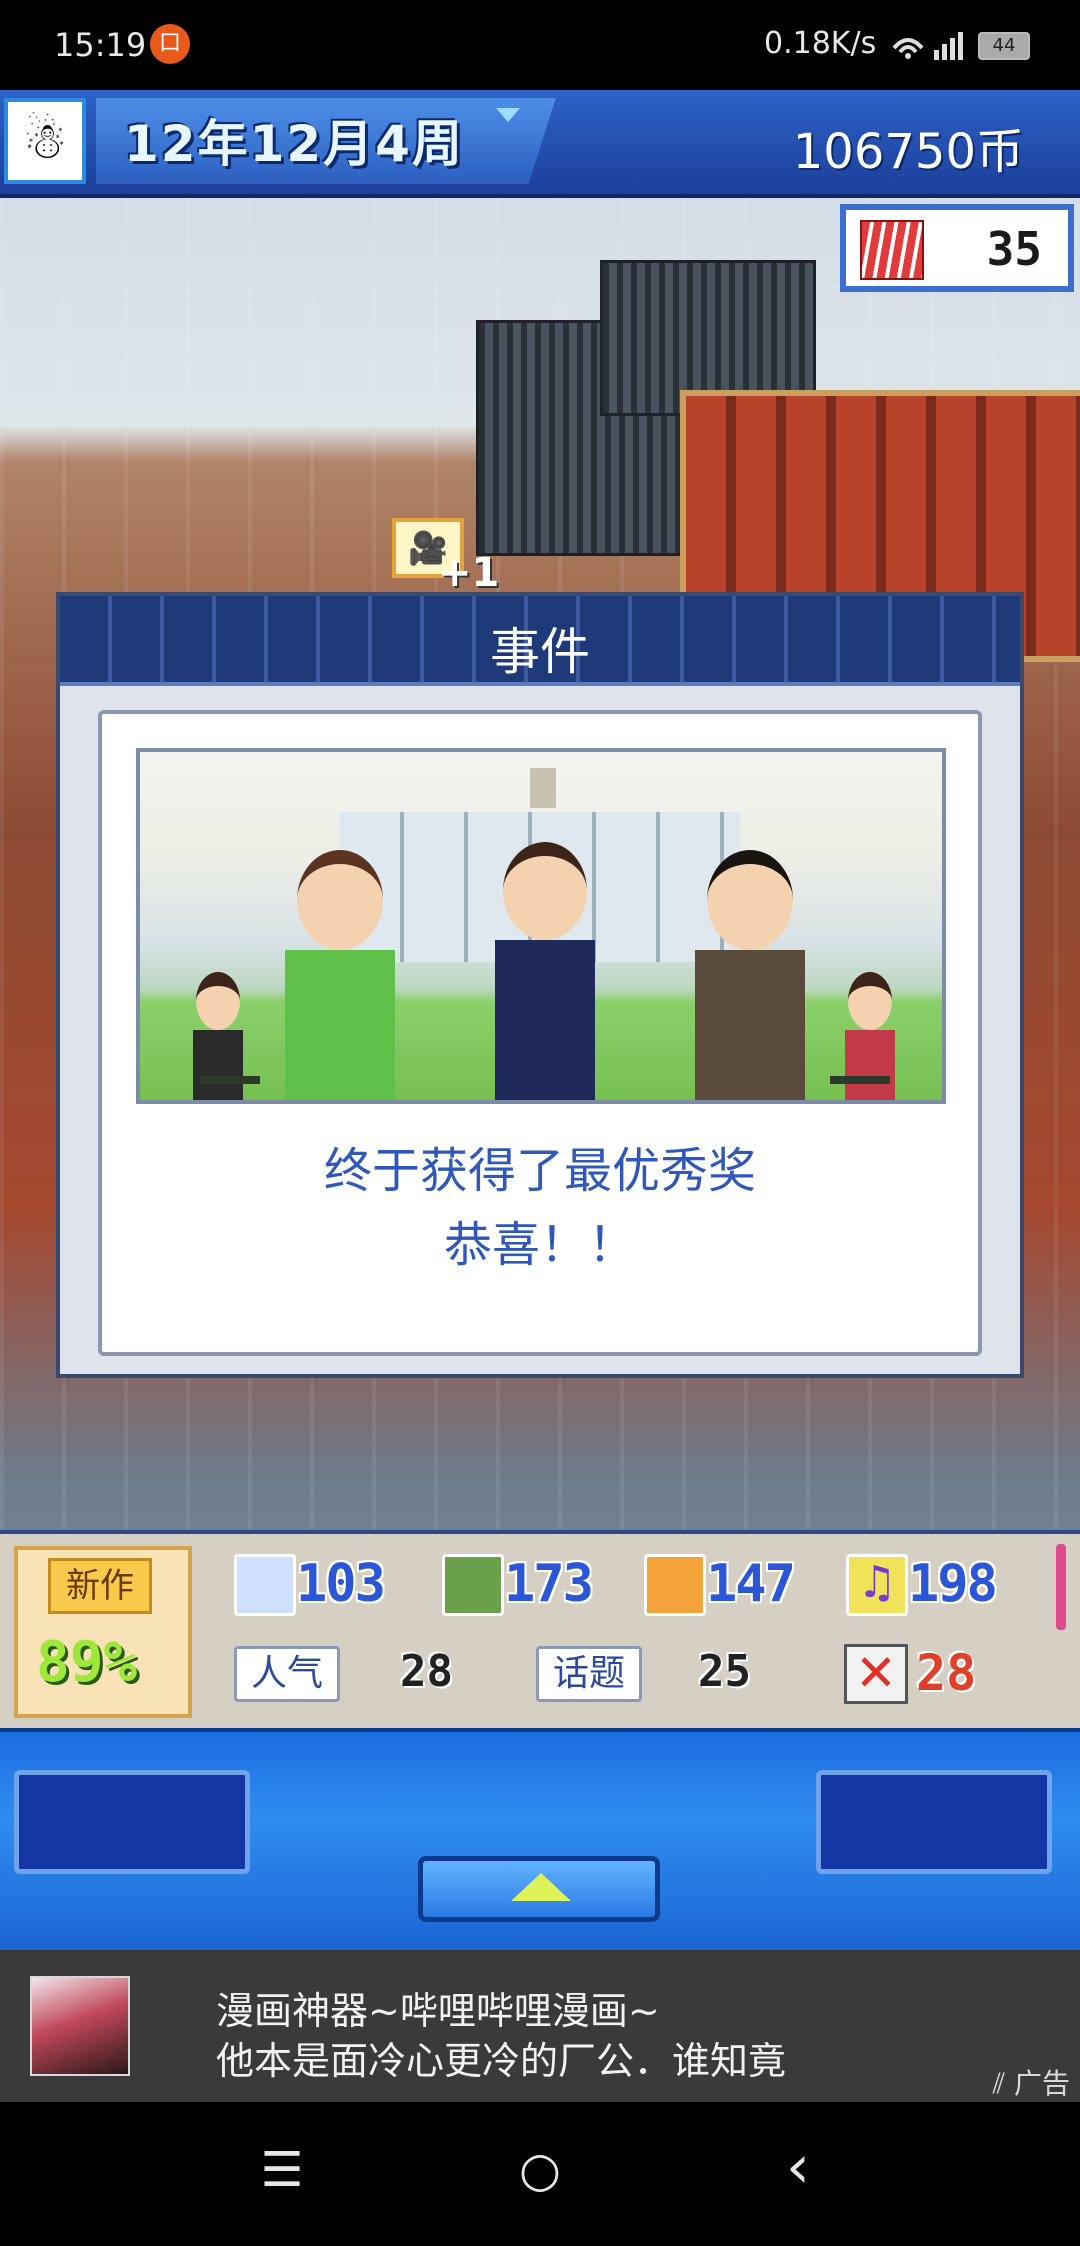 Image resolution: width=1080 pixels, height=2246 pixels. I want to click on negative-value: 28, so click(946, 1673).